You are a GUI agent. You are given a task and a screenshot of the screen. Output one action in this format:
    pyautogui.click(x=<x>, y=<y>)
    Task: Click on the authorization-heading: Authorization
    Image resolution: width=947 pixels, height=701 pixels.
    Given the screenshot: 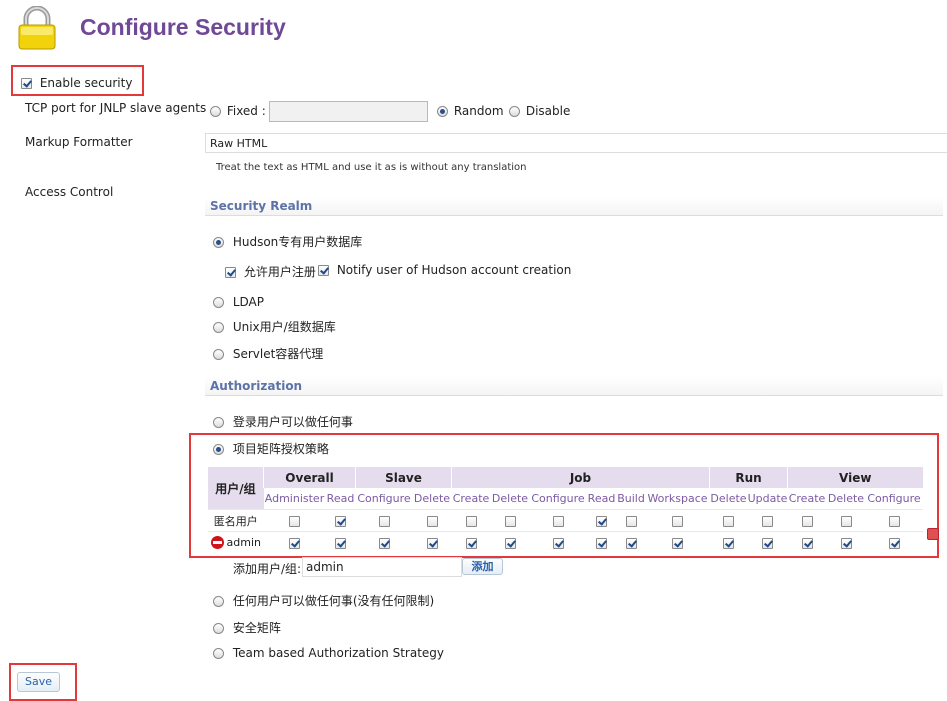 What is the action you would take?
    pyautogui.click(x=574, y=386)
    